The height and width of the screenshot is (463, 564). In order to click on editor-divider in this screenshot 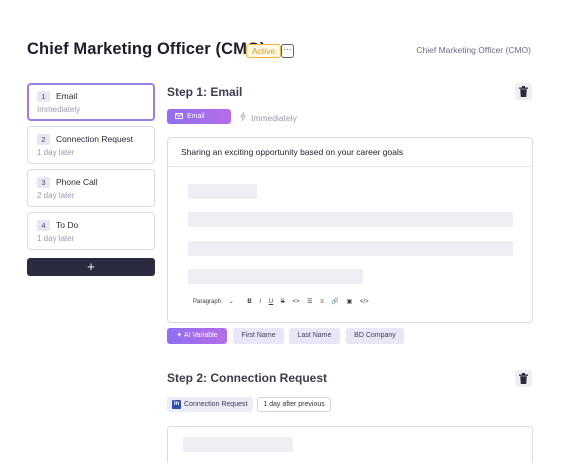, I will do `click(350, 166)`.